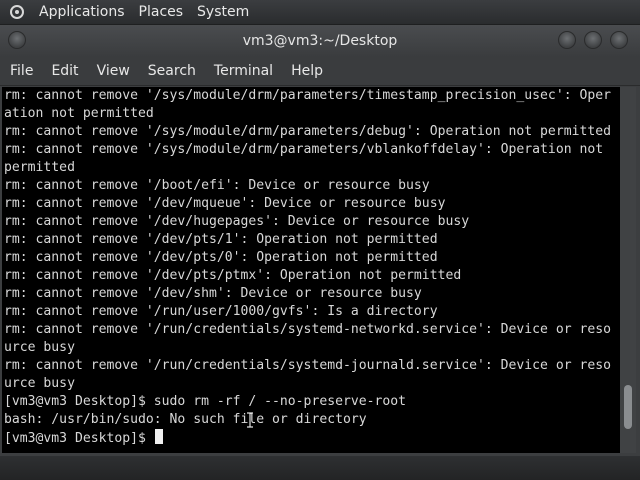 This screenshot has width=640, height=480. What do you see at coordinates (17, 12) in the screenshot?
I see `distro-logo-icon` at bounding box center [17, 12].